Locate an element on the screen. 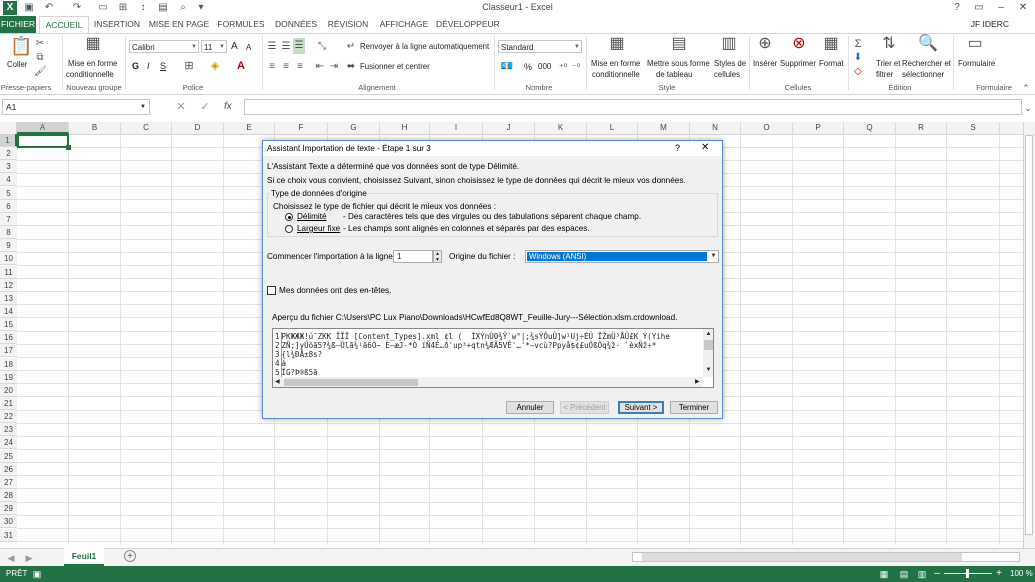  row-header-9: 9 is located at coordinates (8, 246).